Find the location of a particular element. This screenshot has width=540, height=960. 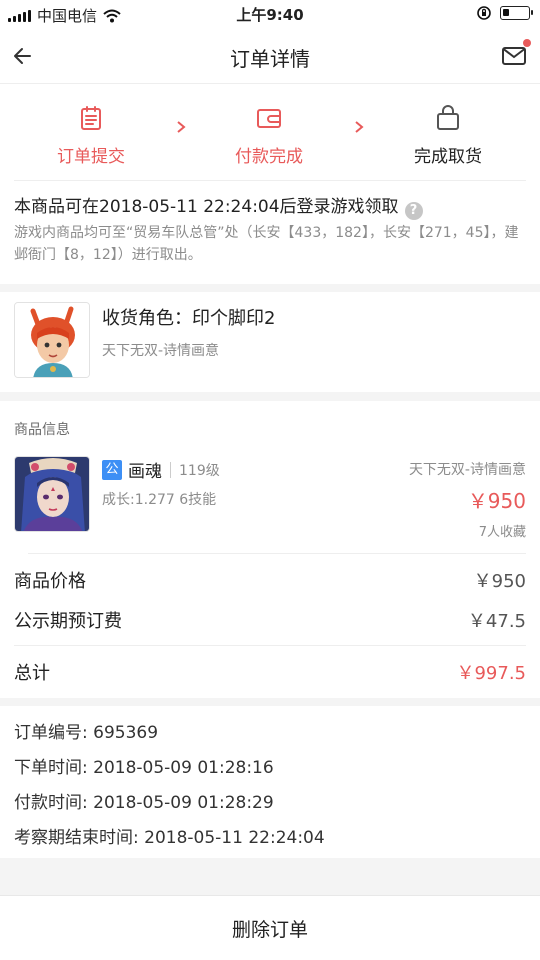

fee-value: ￥47.5 is located at coordinates (496, 621).